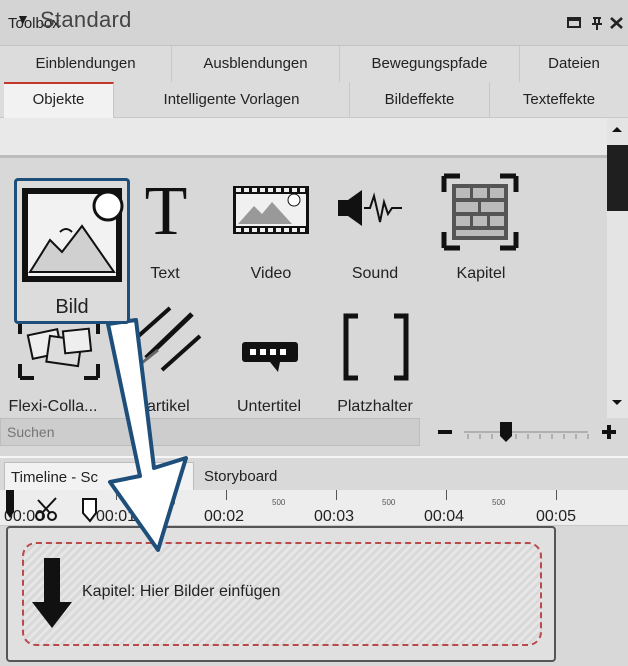 The width and height of the screenshot is (628, 666). What do you see at coordinates (556, 516) in the screenshot?
I see `ruler-label-5: 00:05` at bounding box center [556, 516].